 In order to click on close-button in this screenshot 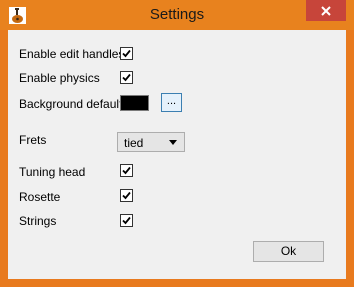, I will do `click(326, 10)`.